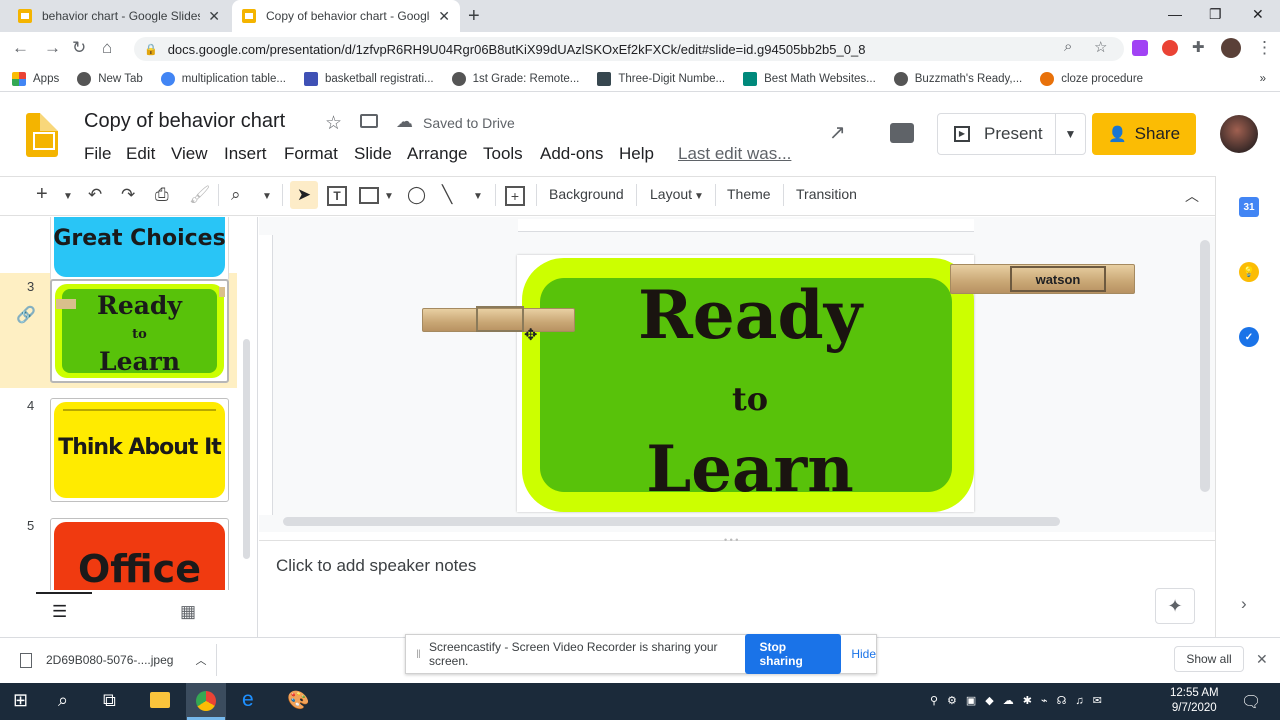 The height and width of the screenshot is (720, 1280). Describe the element at coordinates (731, 540) in the screenshot. I see `resize-handle-icon: • • •` at that location.